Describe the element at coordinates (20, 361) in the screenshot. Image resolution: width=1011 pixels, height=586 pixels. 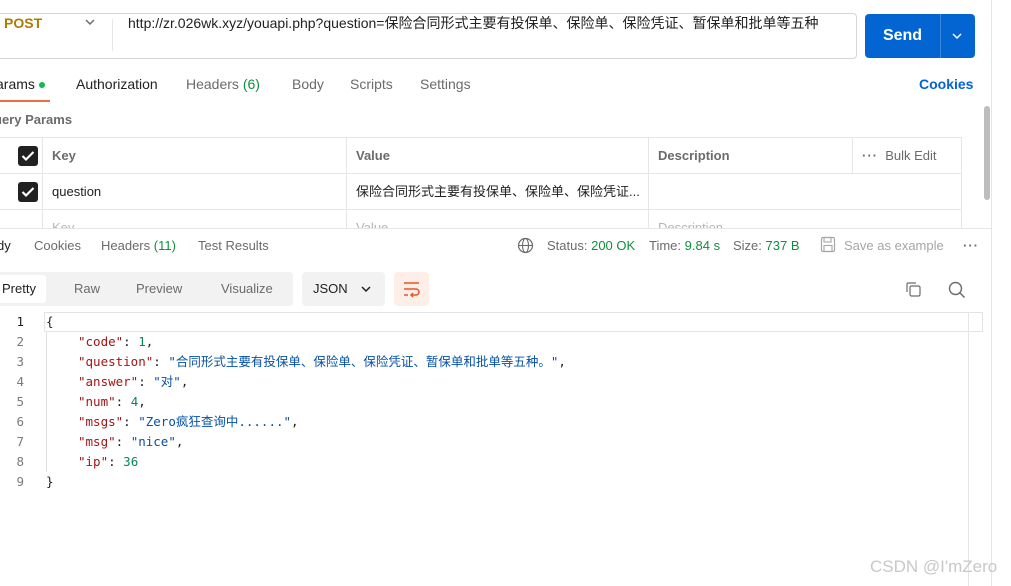
I see `line-number: 3` at that location.